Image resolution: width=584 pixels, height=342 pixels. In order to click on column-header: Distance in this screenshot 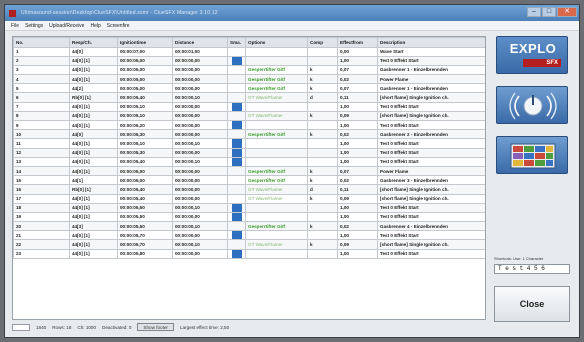, I will do `click(200, 42)`.